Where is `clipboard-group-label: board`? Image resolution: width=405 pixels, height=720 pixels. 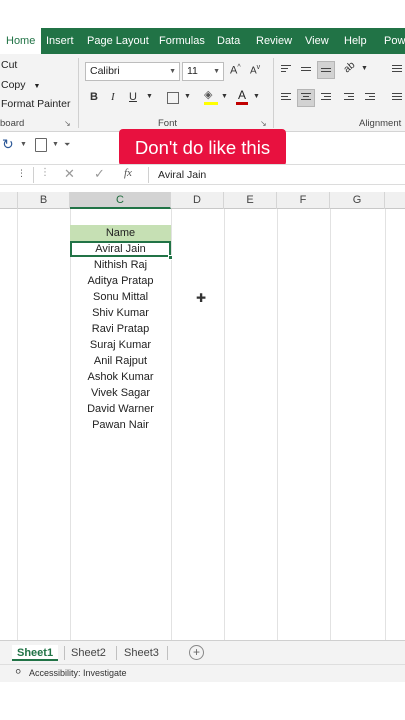
clipboard-group-label: board is located at coordinates (12, 123).